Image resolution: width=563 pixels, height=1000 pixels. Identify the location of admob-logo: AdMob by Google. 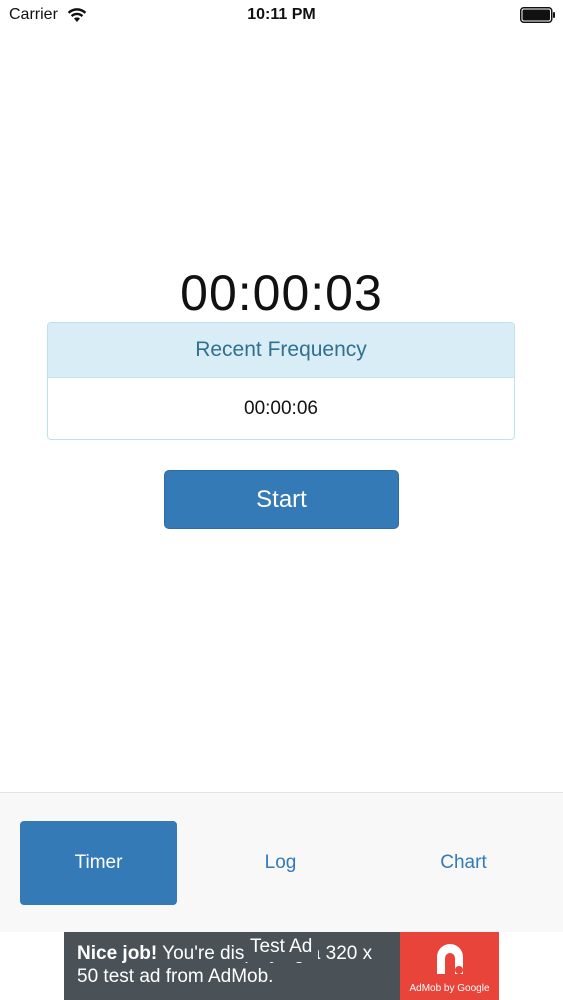
(449, 966).